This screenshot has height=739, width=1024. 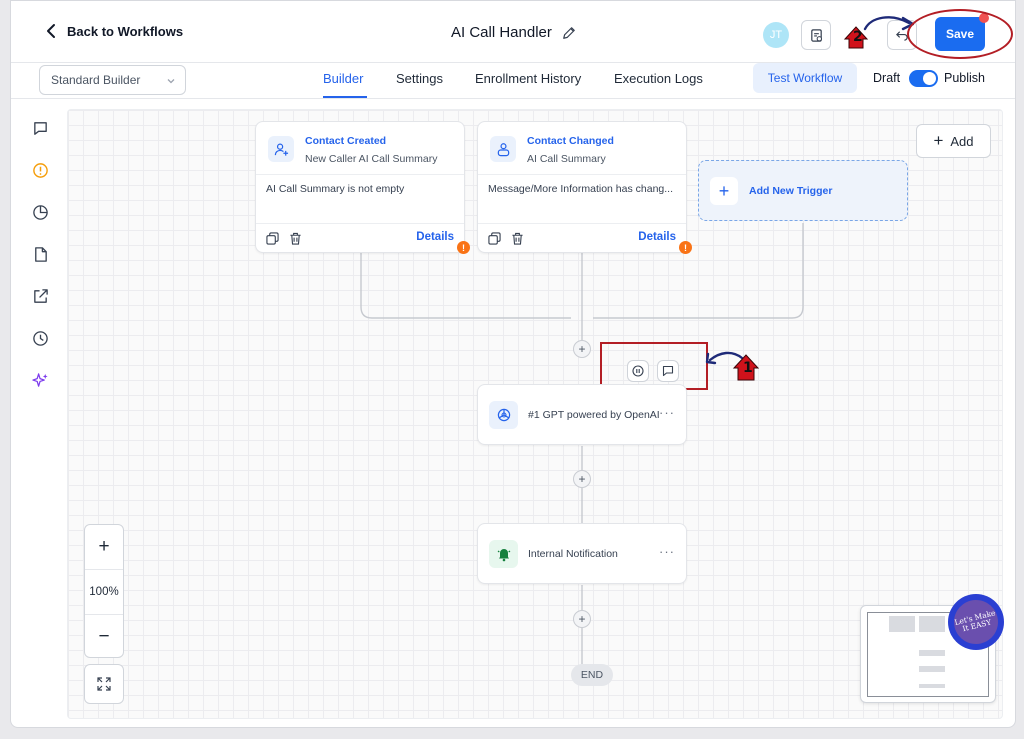 What do you see at coordinates (51, 31) in the screenshot?
I see `chevron-left-icon` at bounding box center [51, 31].